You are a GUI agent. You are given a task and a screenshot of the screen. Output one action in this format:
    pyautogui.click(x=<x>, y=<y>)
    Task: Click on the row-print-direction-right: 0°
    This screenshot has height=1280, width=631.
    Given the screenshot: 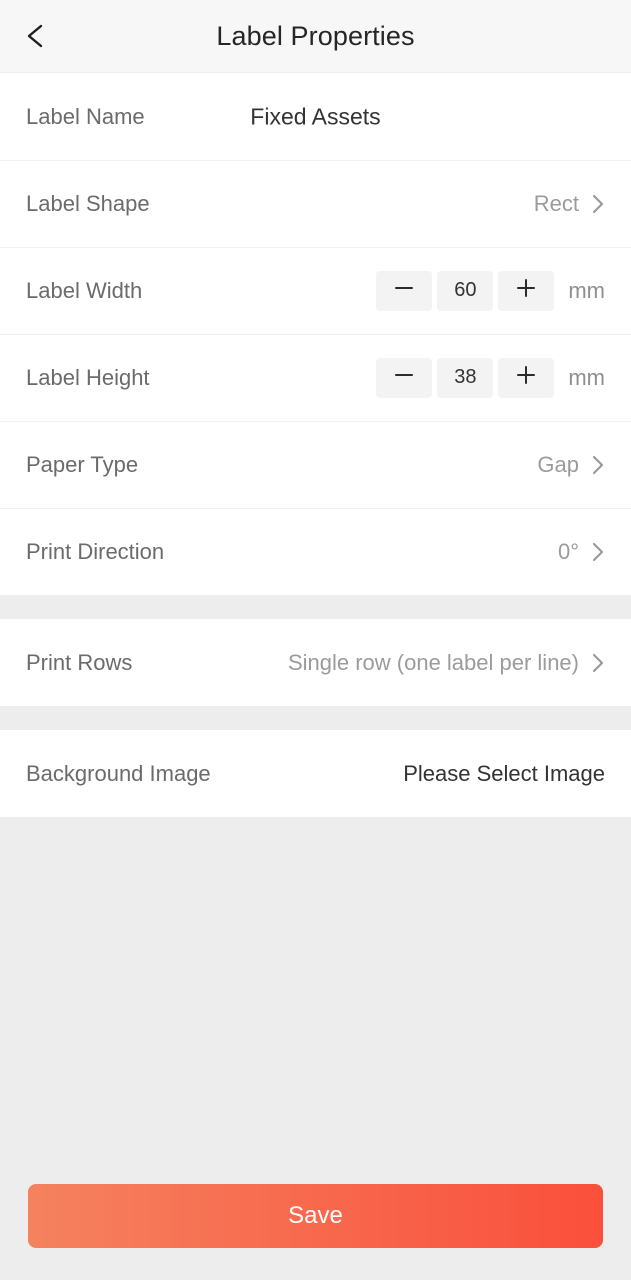 What is the action you would take?
    pyautogui.click(x=581, y=552)
    